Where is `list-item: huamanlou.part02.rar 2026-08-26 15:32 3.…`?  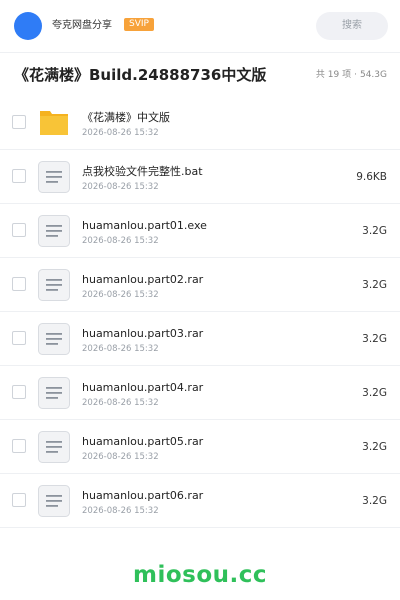
list-item: huamanlou.part02.rar 2026-08-26 15:32 3.… is located at coordinates (200, 285).